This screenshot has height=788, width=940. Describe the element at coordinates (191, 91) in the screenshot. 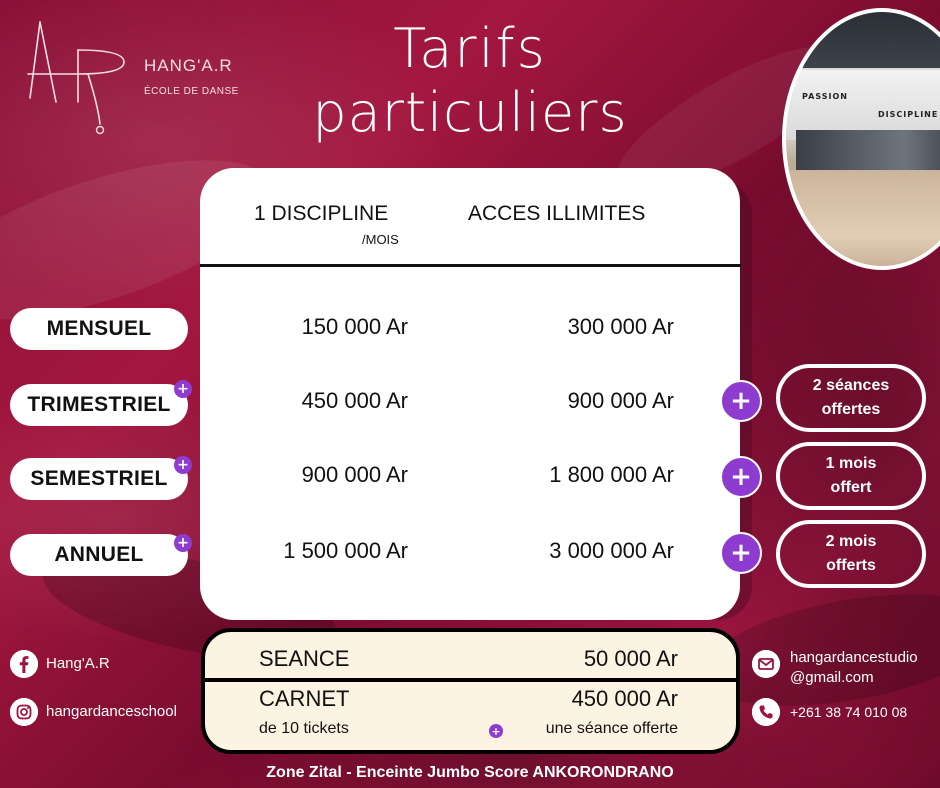

I see `brand-subtitle: ÉCOLE DE DANSE` at that location.